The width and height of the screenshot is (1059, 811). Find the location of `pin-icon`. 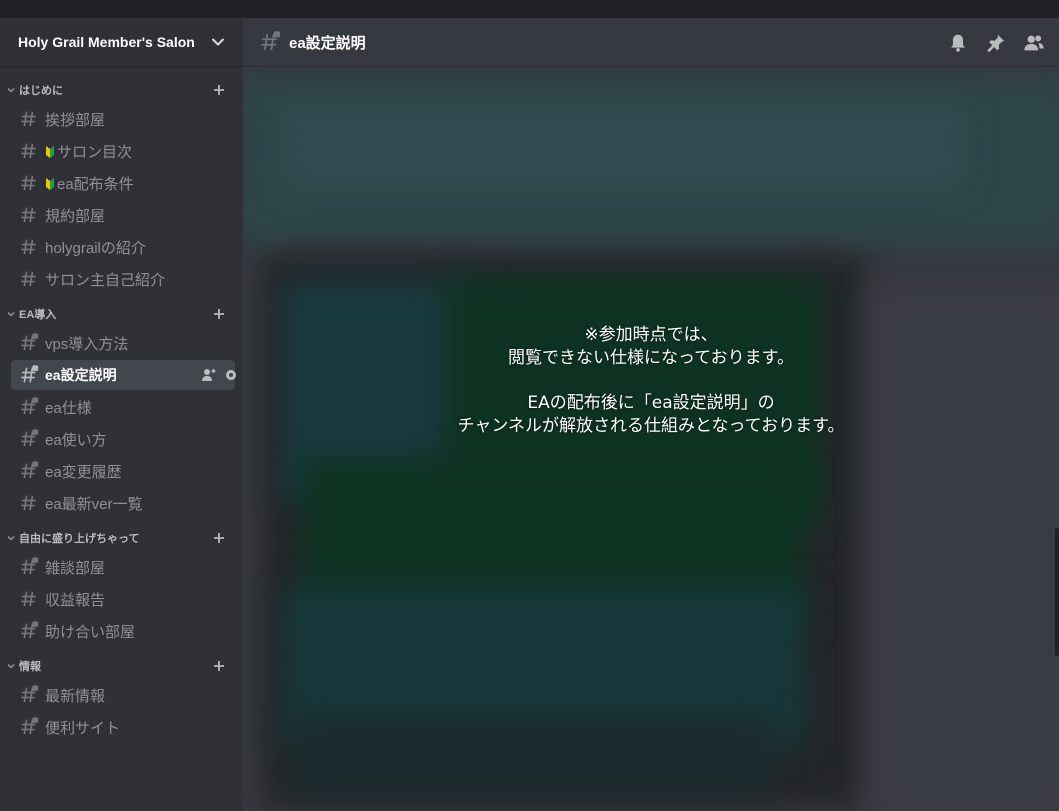

pin-icon is located at coordinates (996, 43).